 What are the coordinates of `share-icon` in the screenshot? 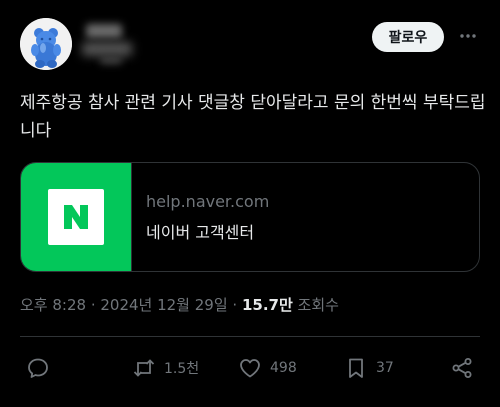 It's located at (462, 368).